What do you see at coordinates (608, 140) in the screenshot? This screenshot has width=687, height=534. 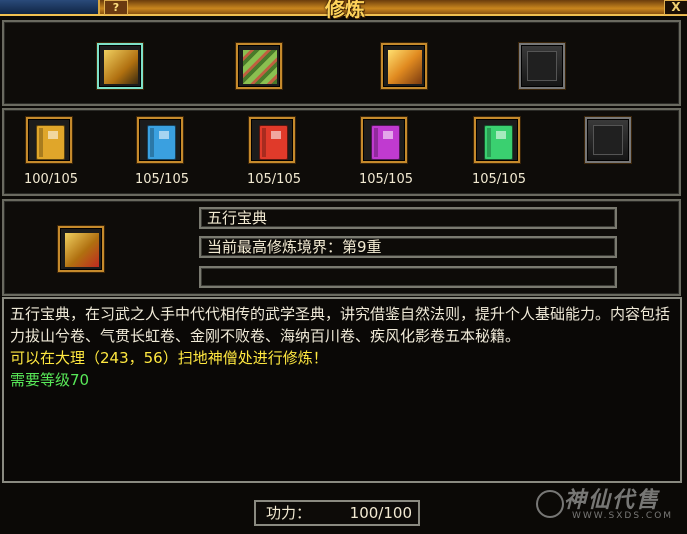 I see `book-slot-6-empty` at bounding box center [608, 140].